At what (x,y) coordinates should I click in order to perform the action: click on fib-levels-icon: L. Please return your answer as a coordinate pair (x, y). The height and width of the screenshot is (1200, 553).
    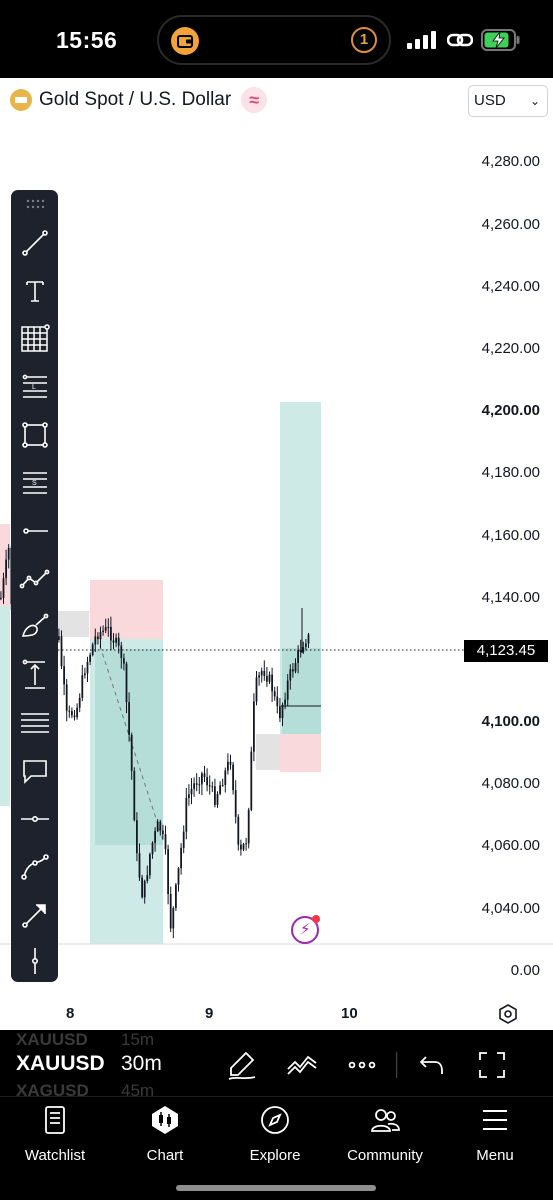
    Looking at the image, I should click on (34, 386).